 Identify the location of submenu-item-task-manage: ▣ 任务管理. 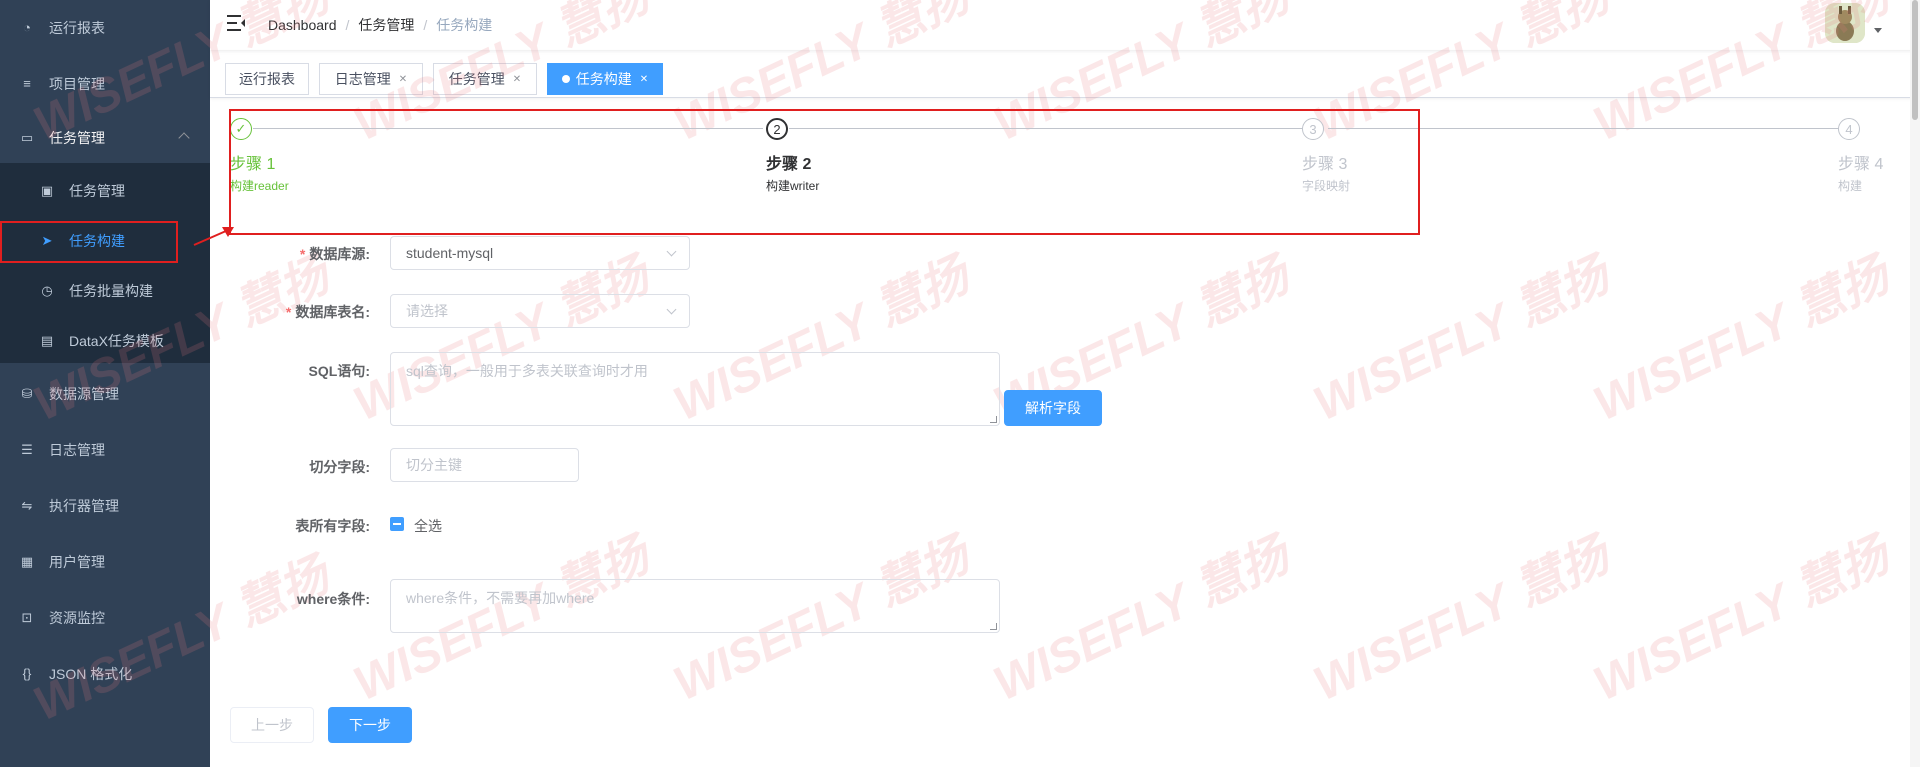
(105, 191).